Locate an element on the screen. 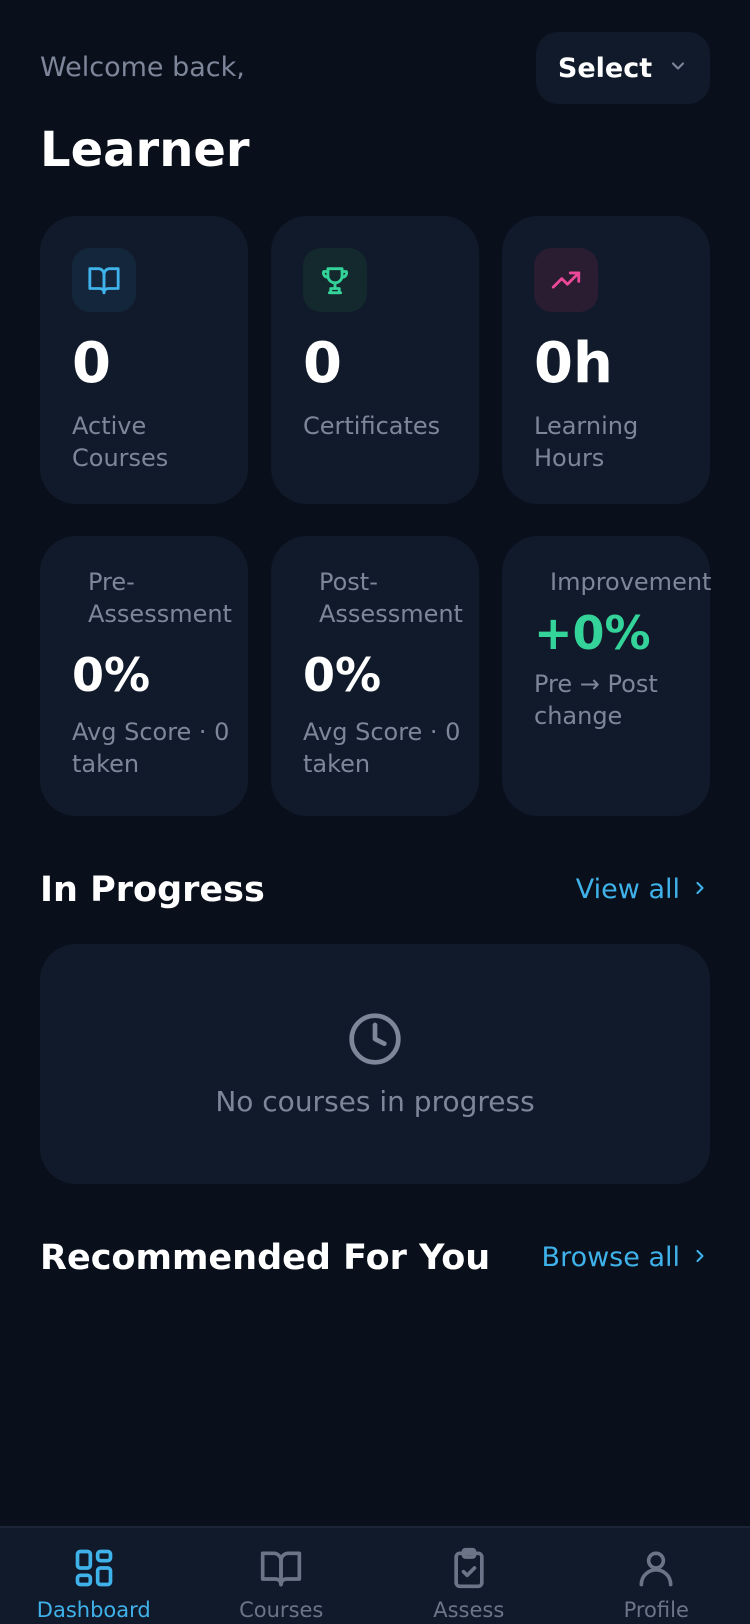  chevron-down-icon is located at coordinates (678, 68).